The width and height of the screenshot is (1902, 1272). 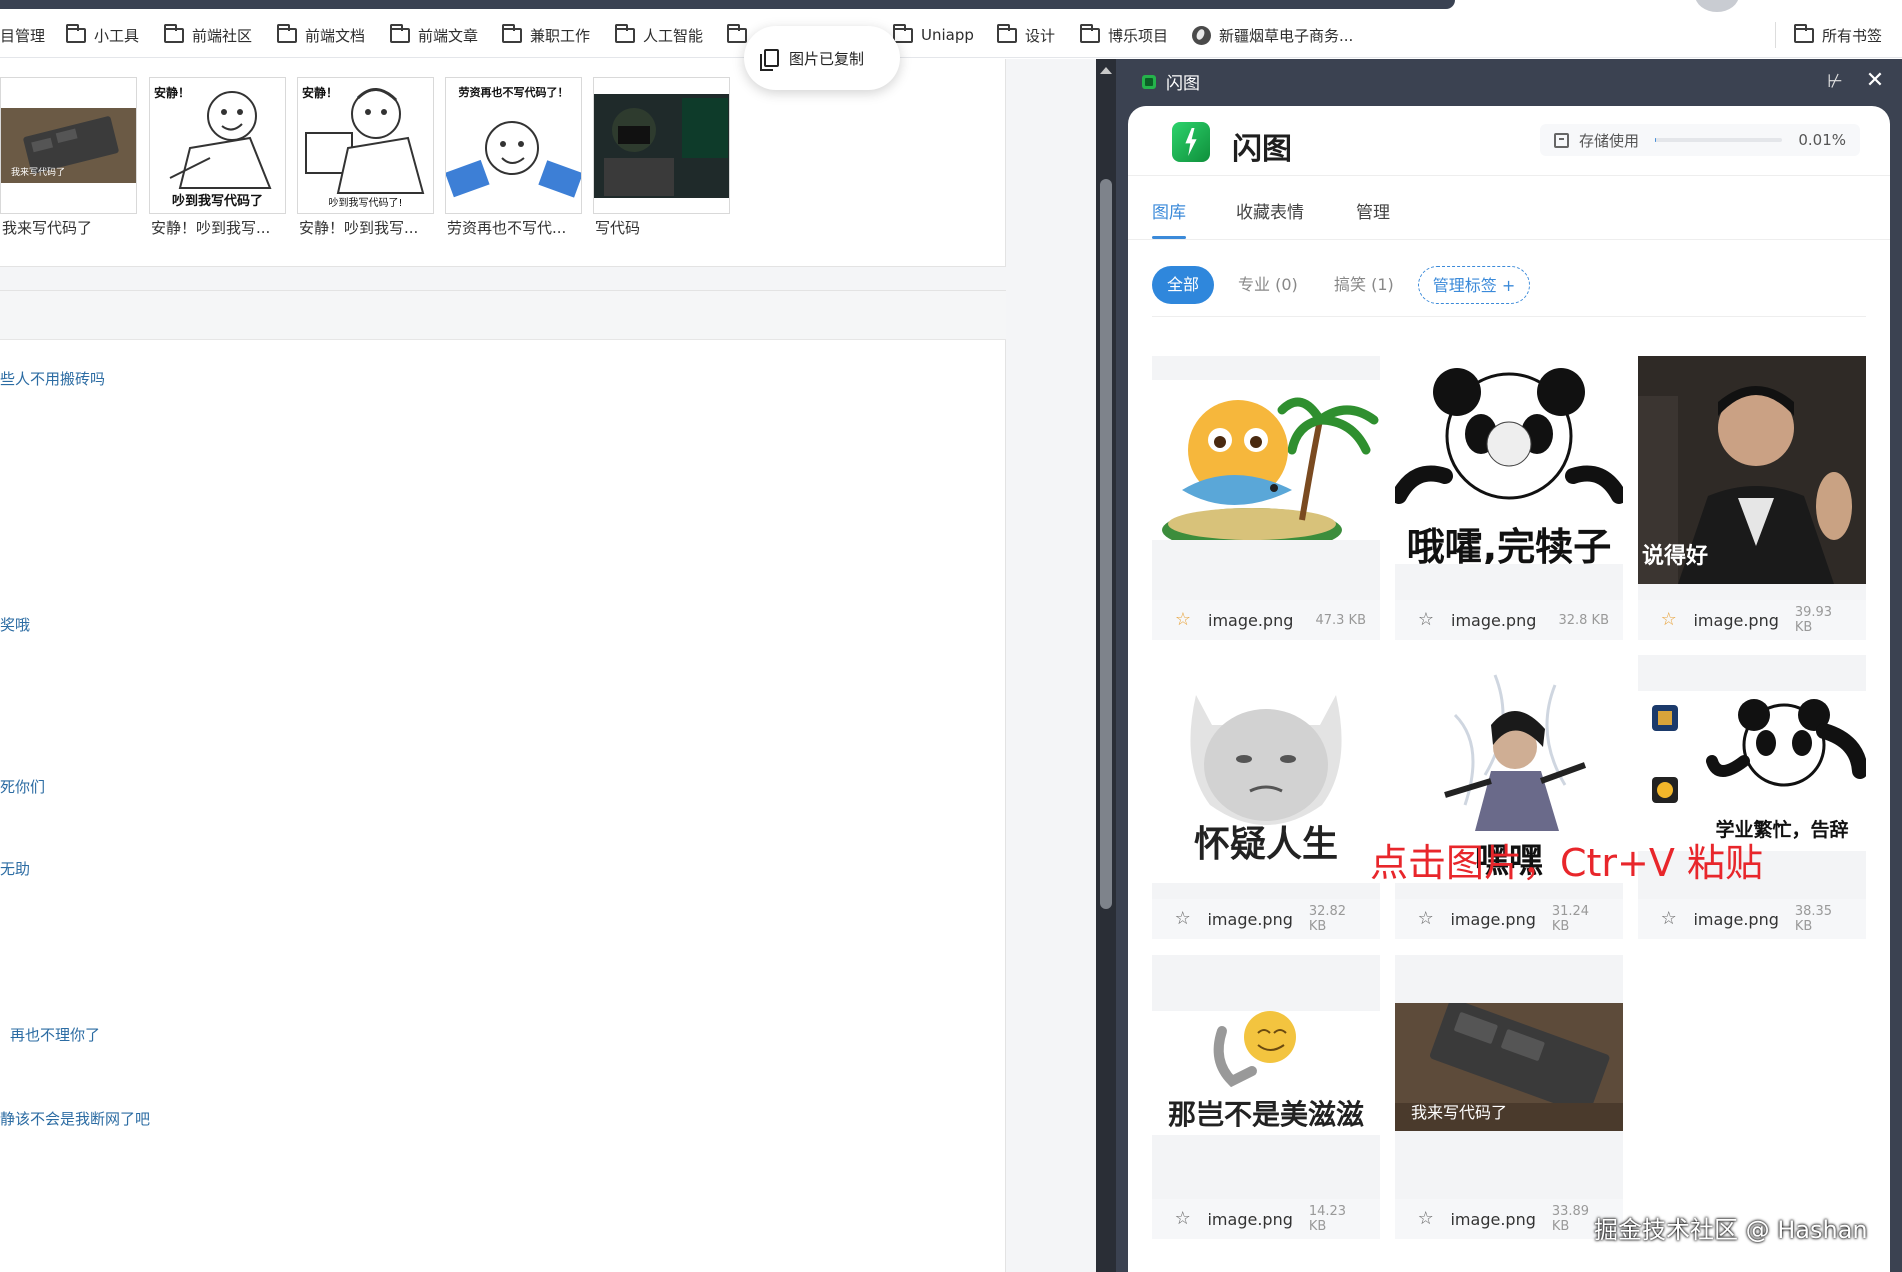 What do you see at coordinates (217, 145) in the screenshot?
I see `thumbnail: 安静！ 吵到我写代码了` at bounding box center [217, 145].